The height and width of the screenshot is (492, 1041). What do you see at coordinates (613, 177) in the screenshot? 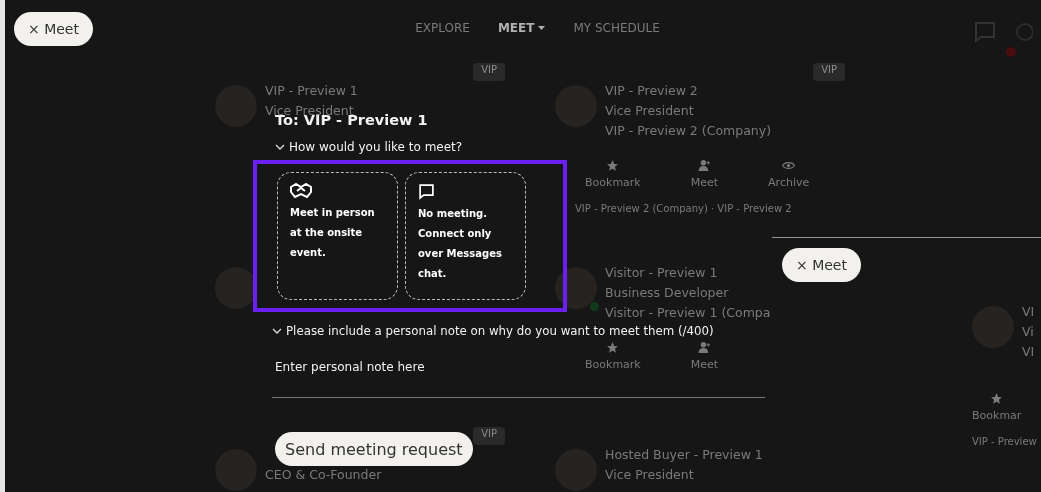
I see `action-button: Bookmark` at bounding box center [613, 177].